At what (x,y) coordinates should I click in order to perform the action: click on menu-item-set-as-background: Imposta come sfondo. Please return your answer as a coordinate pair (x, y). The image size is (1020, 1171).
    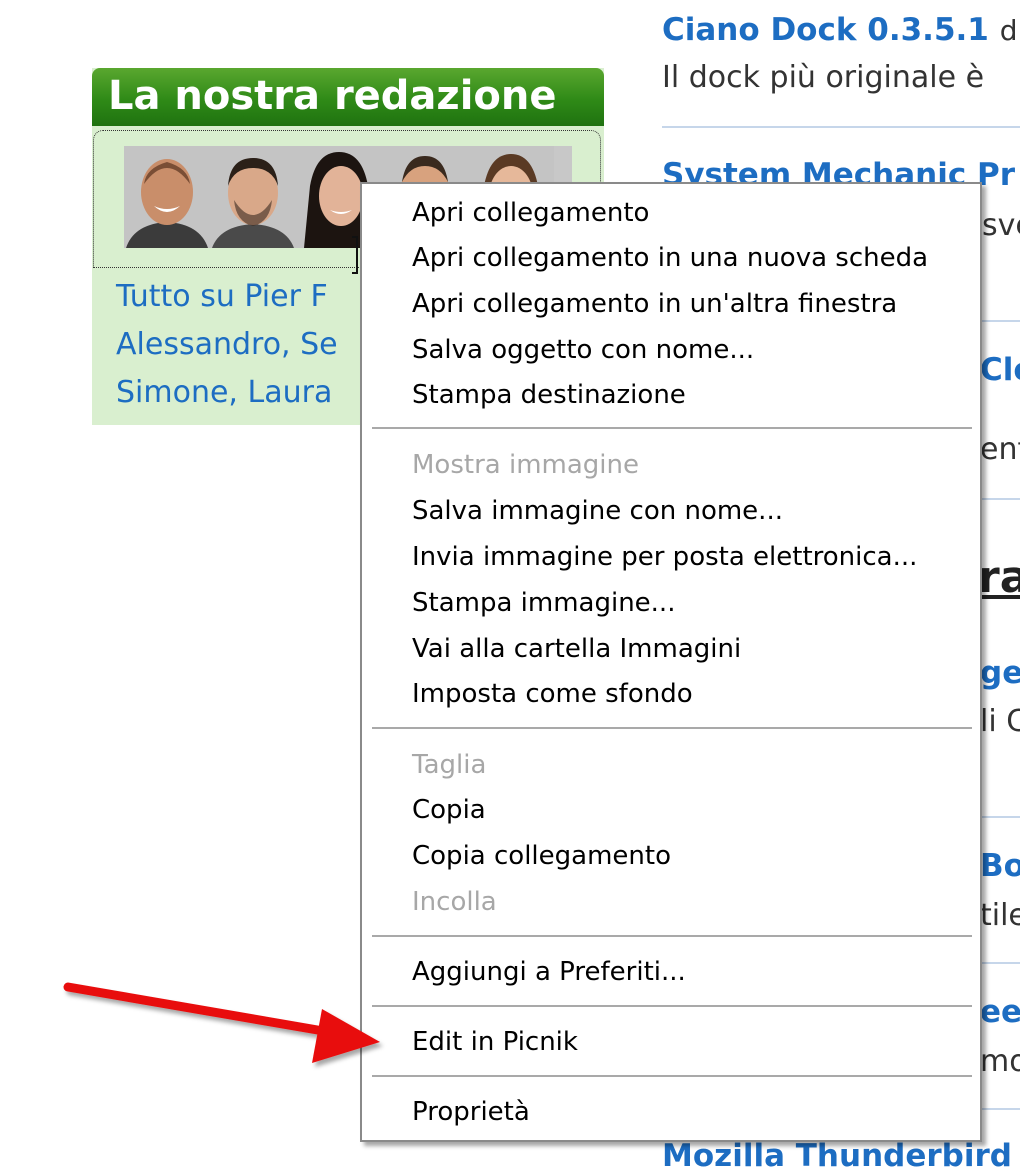
    Looking at the image, I should click on (552, 694).